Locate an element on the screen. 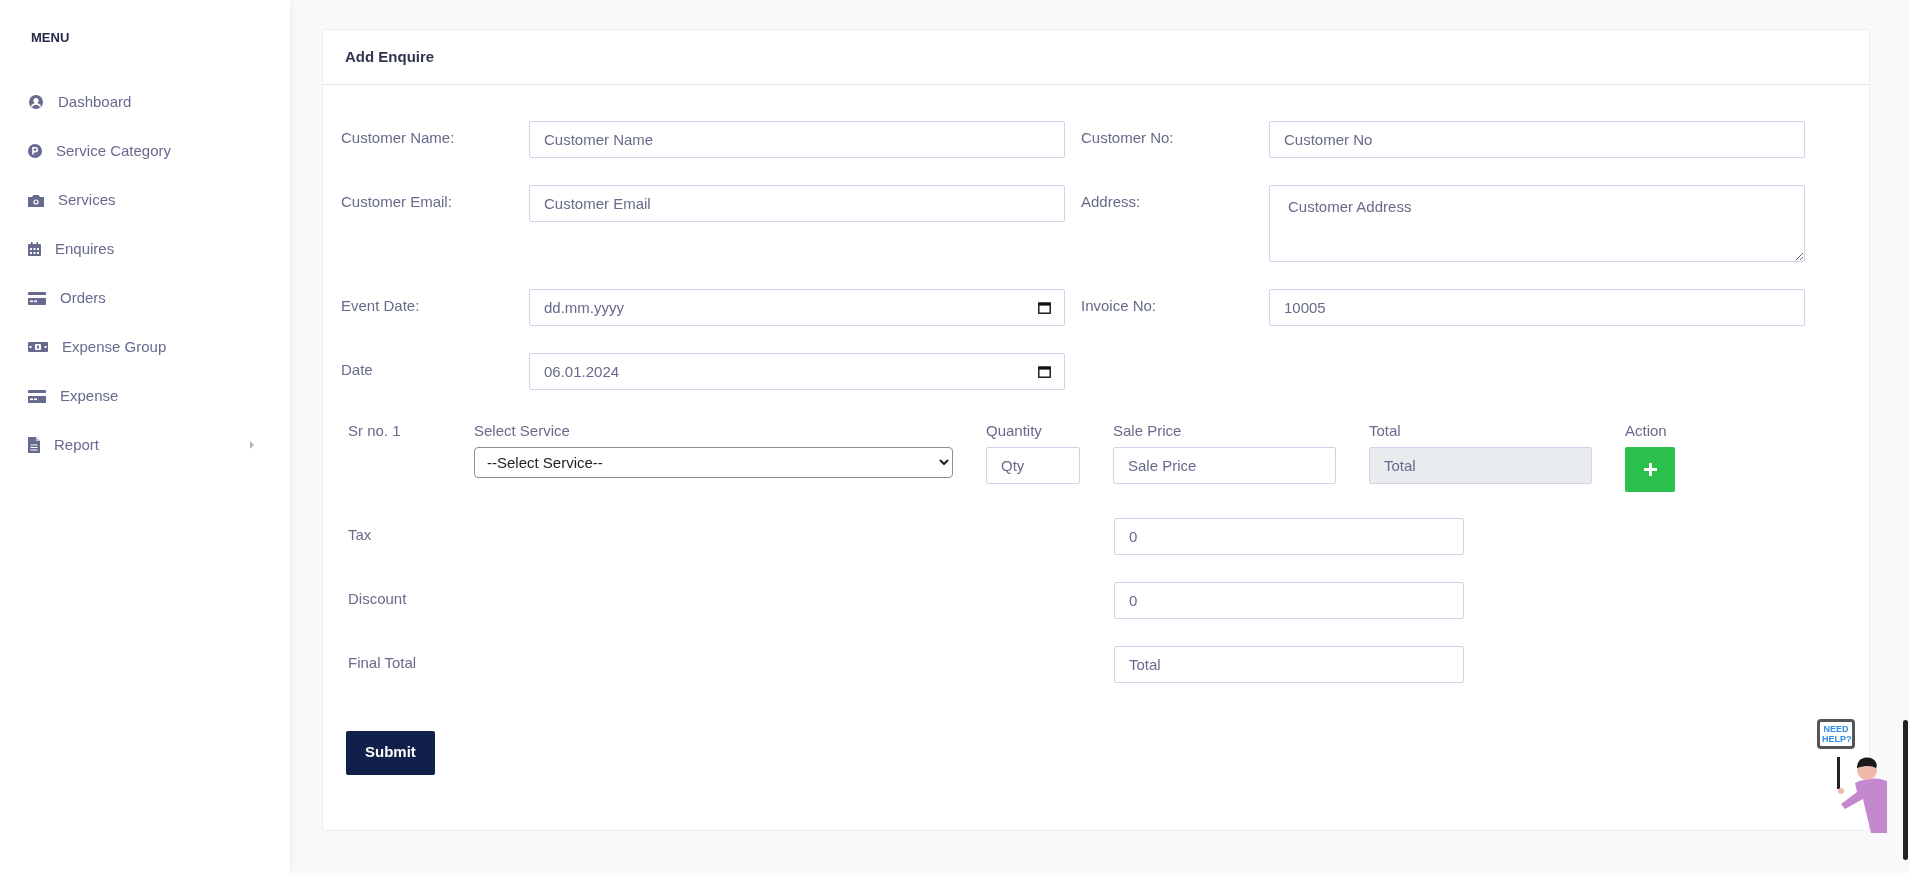  scrollbar-thumb is located at coordinates (1905, 790).